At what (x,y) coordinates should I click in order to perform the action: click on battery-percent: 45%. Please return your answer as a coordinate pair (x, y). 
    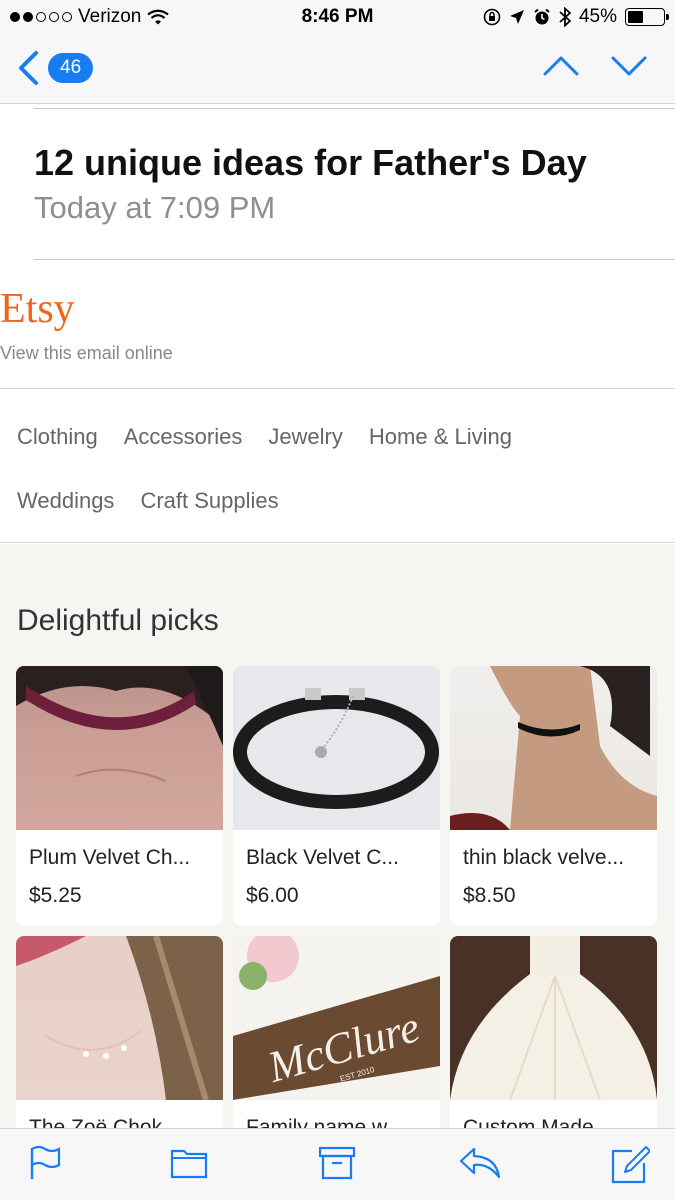
    Looking at the image, I should click on (597, 16).